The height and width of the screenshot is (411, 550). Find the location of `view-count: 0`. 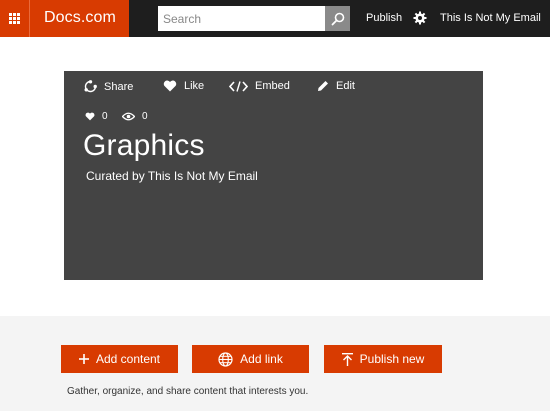

view-count: 0 is located at coordinates (135, 116).